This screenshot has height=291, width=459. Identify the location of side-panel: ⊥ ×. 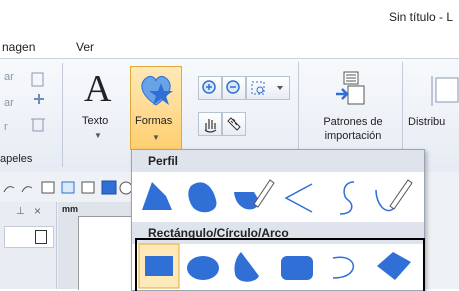
(28, 245).